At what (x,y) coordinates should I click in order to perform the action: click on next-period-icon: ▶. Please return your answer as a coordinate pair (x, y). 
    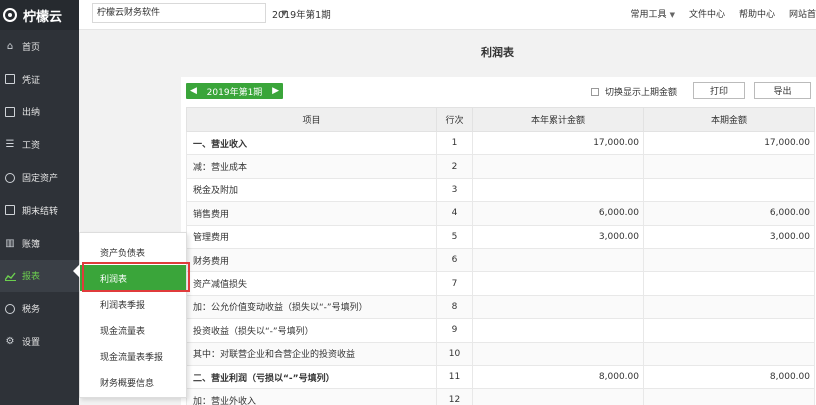
    Looking at the image, I should click on (275, 91).